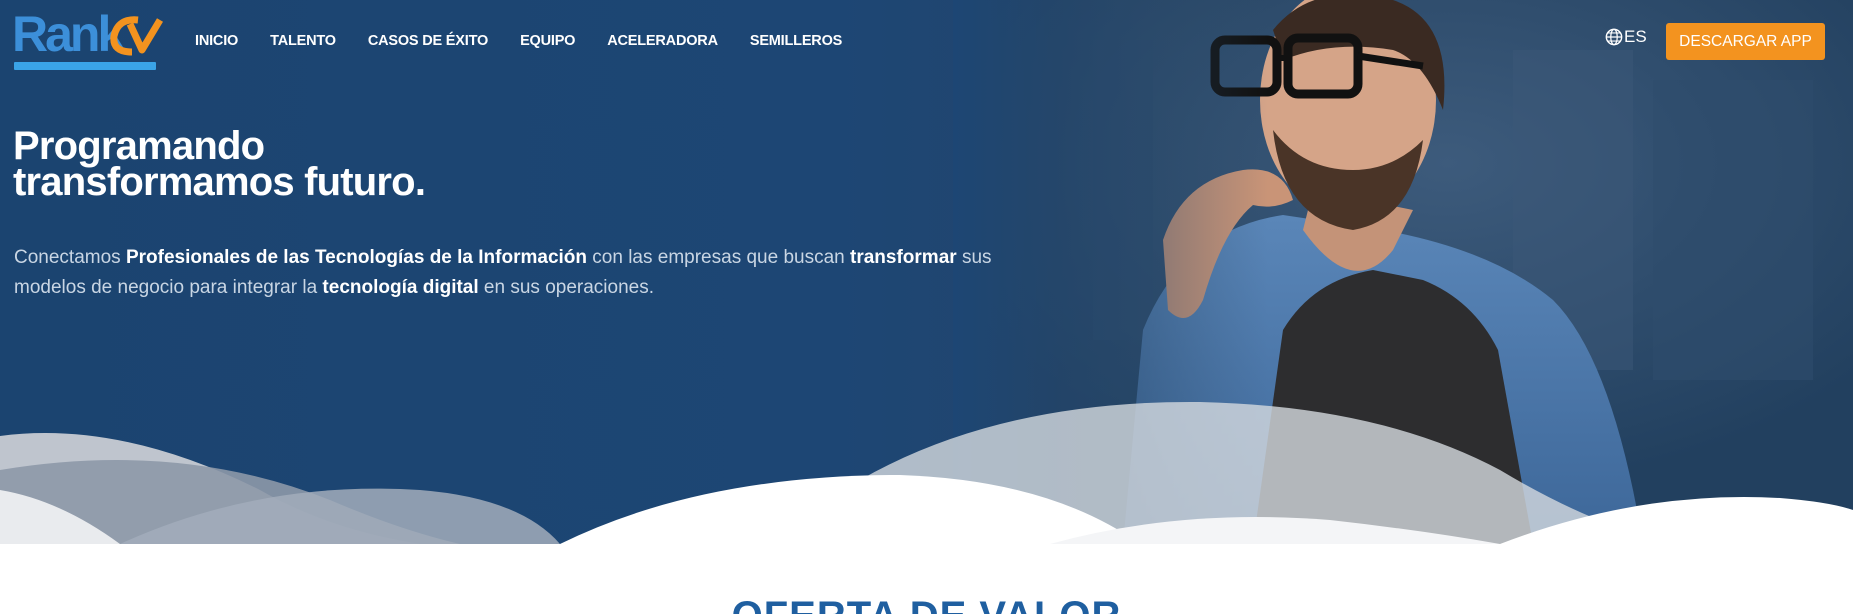  Describe the element at coordinates (662, 41) in the screenshot. I see `nav-item-aceleradora: ACELERADORA` at that location.